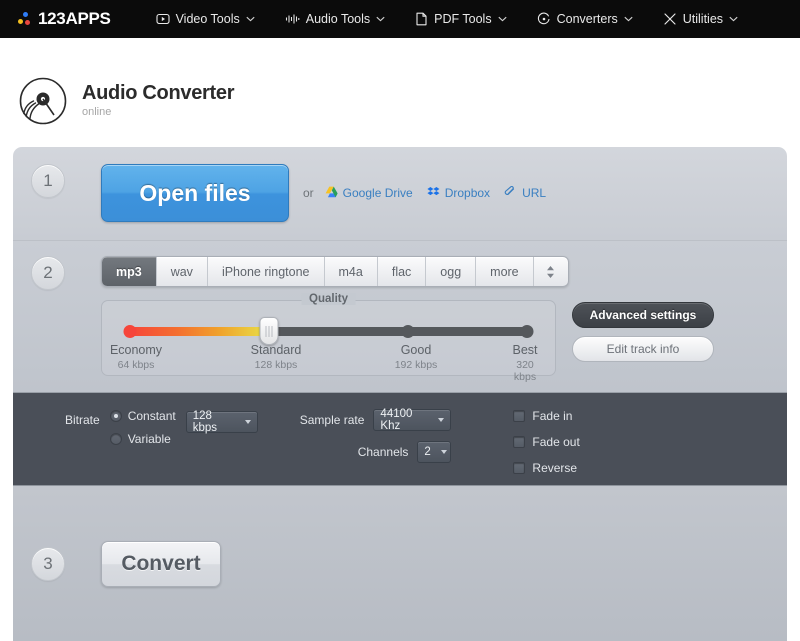 Image resolution: width=800 pixels, height=641 pixels. I want to click on logo-text: 123APPS, so click(74, 18).